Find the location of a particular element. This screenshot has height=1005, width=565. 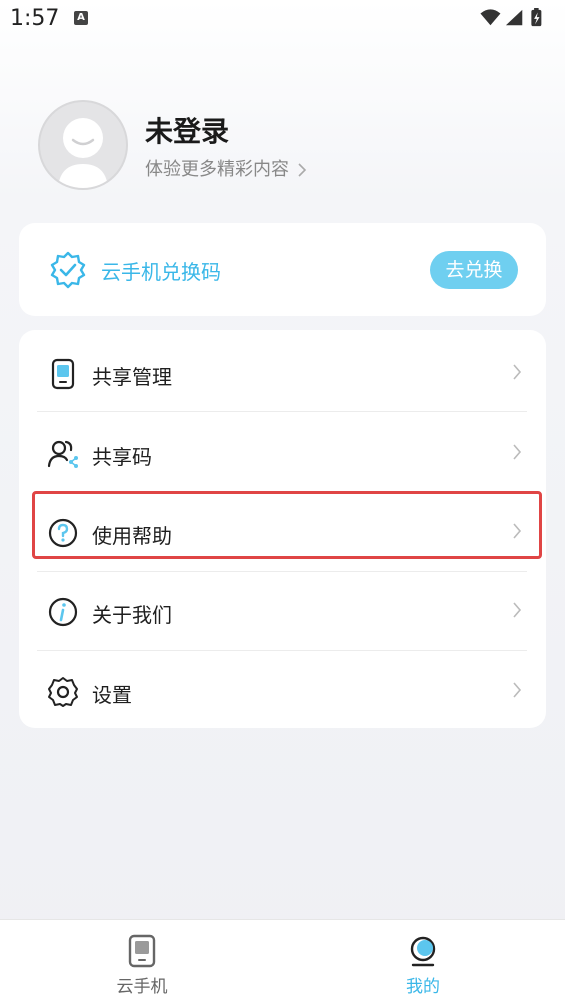

status-time: 1:57 is located at coordinates (35, 18).